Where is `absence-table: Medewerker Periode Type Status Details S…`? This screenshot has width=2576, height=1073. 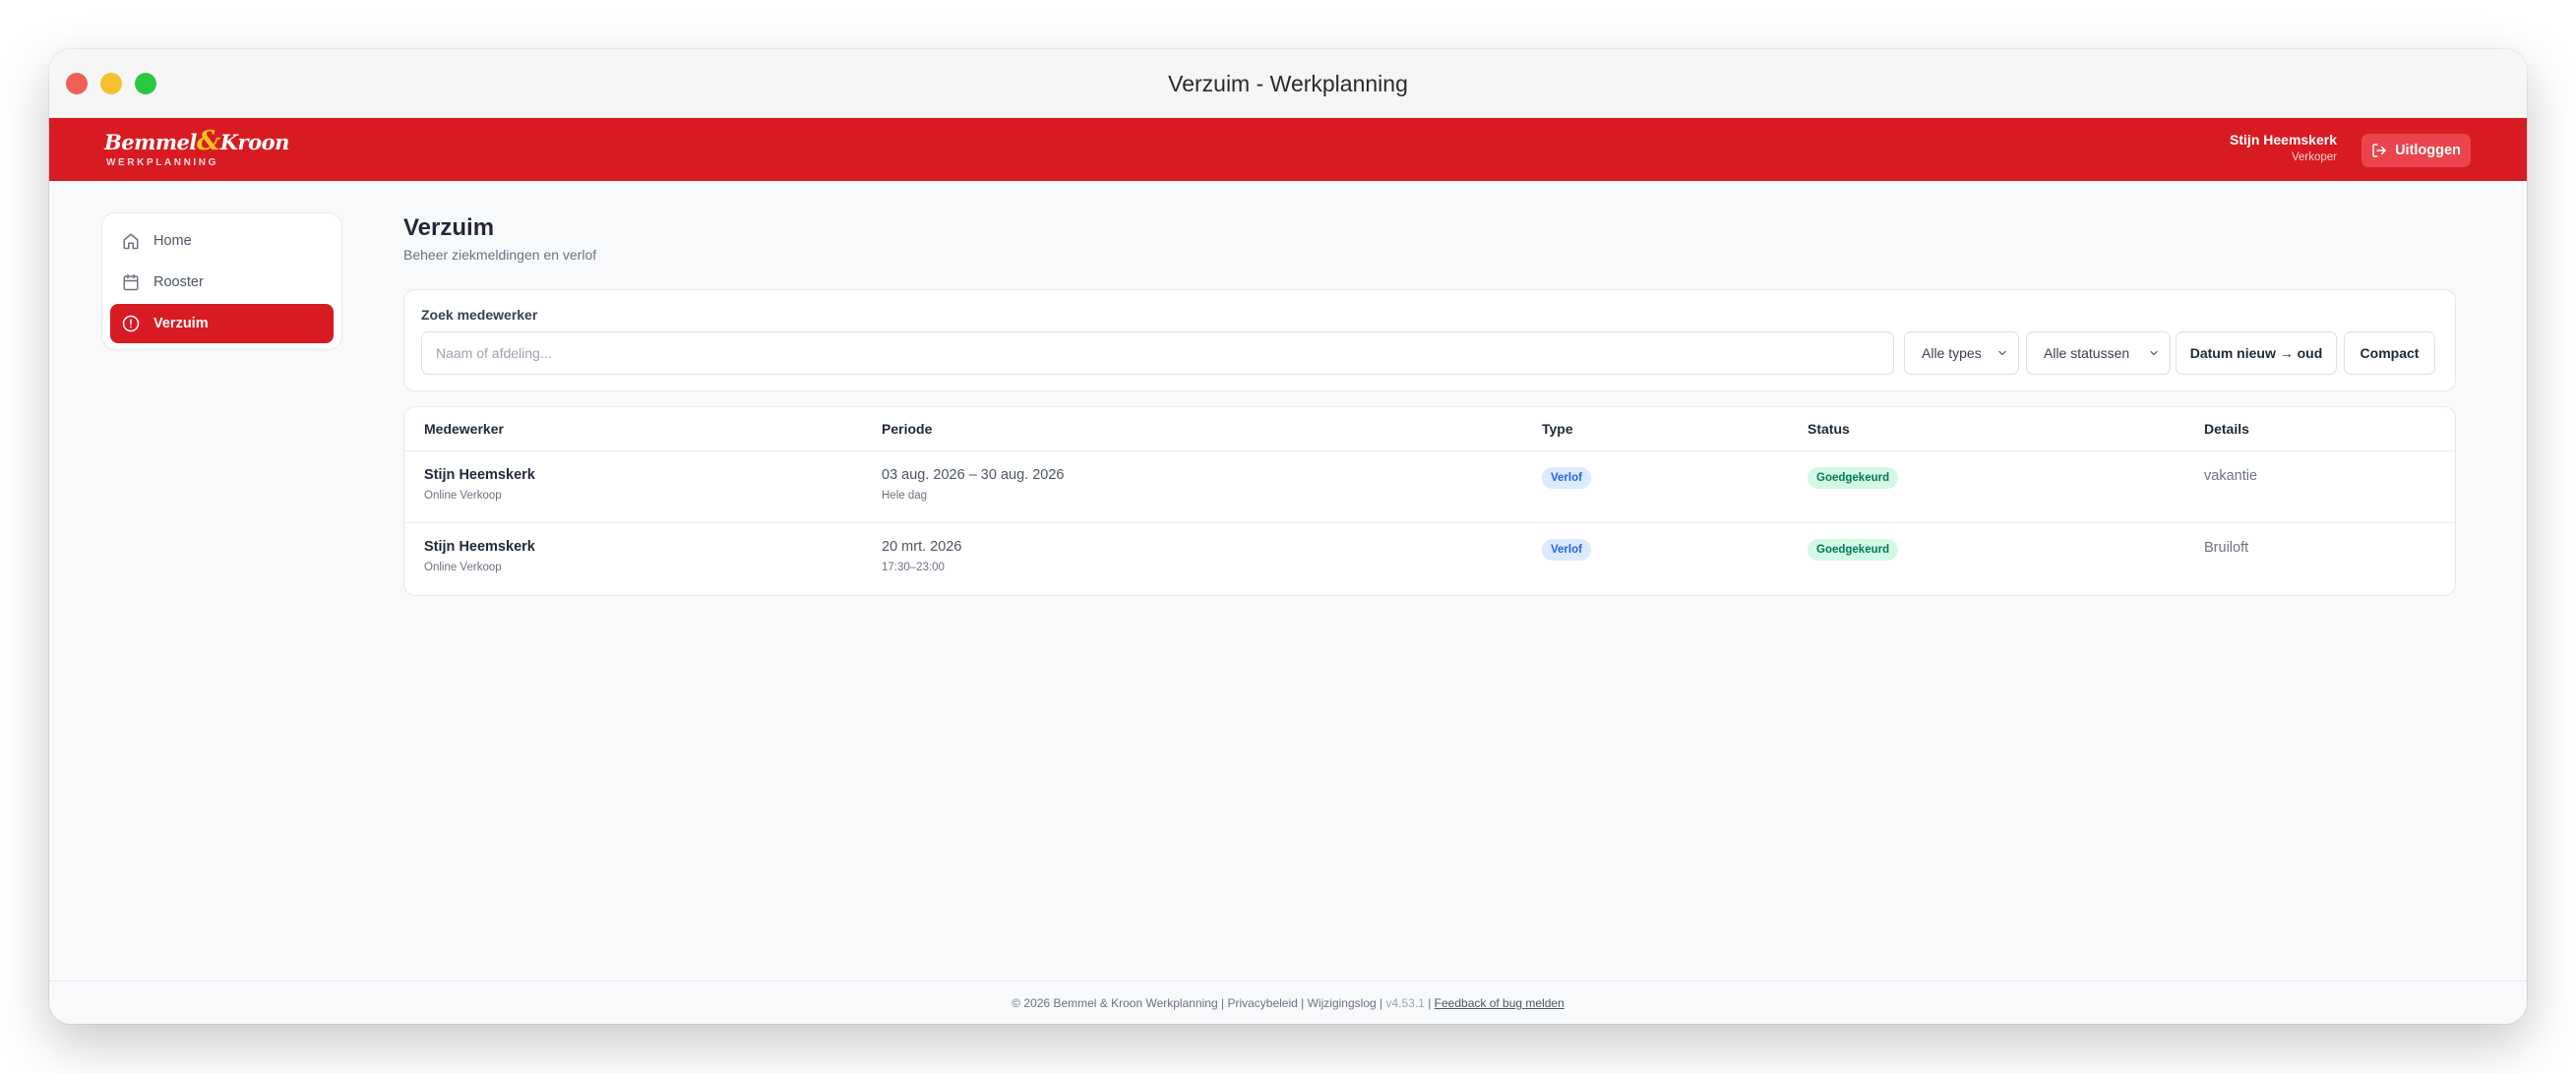
absence-table: Medewerker Periode Type Status Details S… is located at coordinates (1429, 501).